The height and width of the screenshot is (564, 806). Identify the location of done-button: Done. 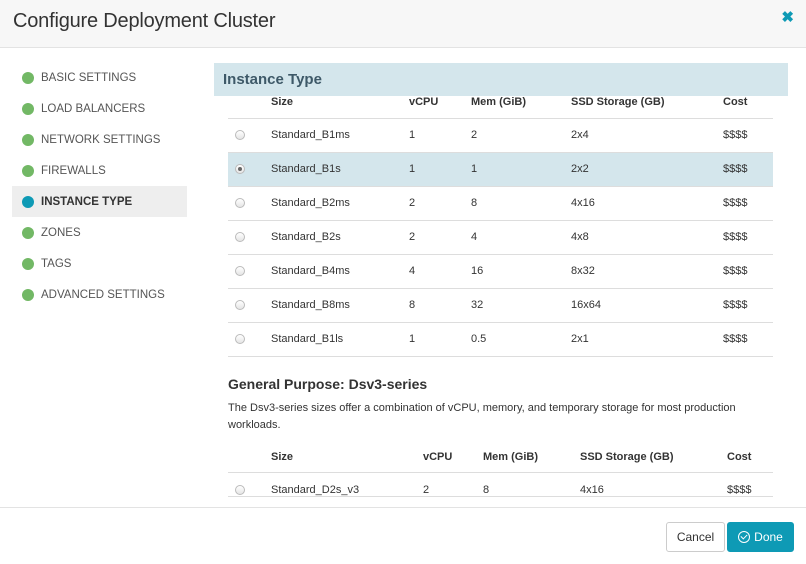
(760, 537).